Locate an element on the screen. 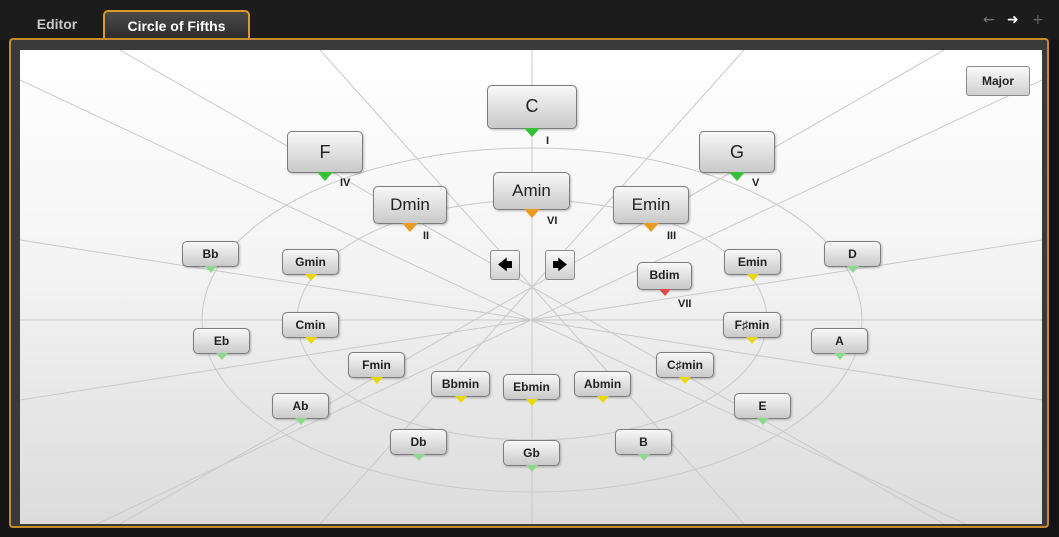  chord-eb: Eb is located at coordinates (221, 344).